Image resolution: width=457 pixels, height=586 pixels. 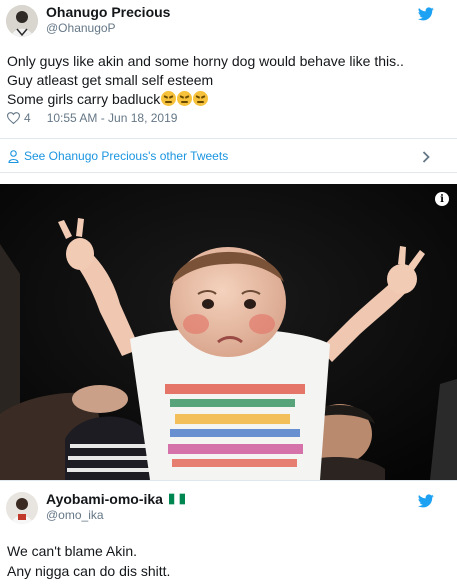 I want to click on heart-icon, so click(x=13, y=118).